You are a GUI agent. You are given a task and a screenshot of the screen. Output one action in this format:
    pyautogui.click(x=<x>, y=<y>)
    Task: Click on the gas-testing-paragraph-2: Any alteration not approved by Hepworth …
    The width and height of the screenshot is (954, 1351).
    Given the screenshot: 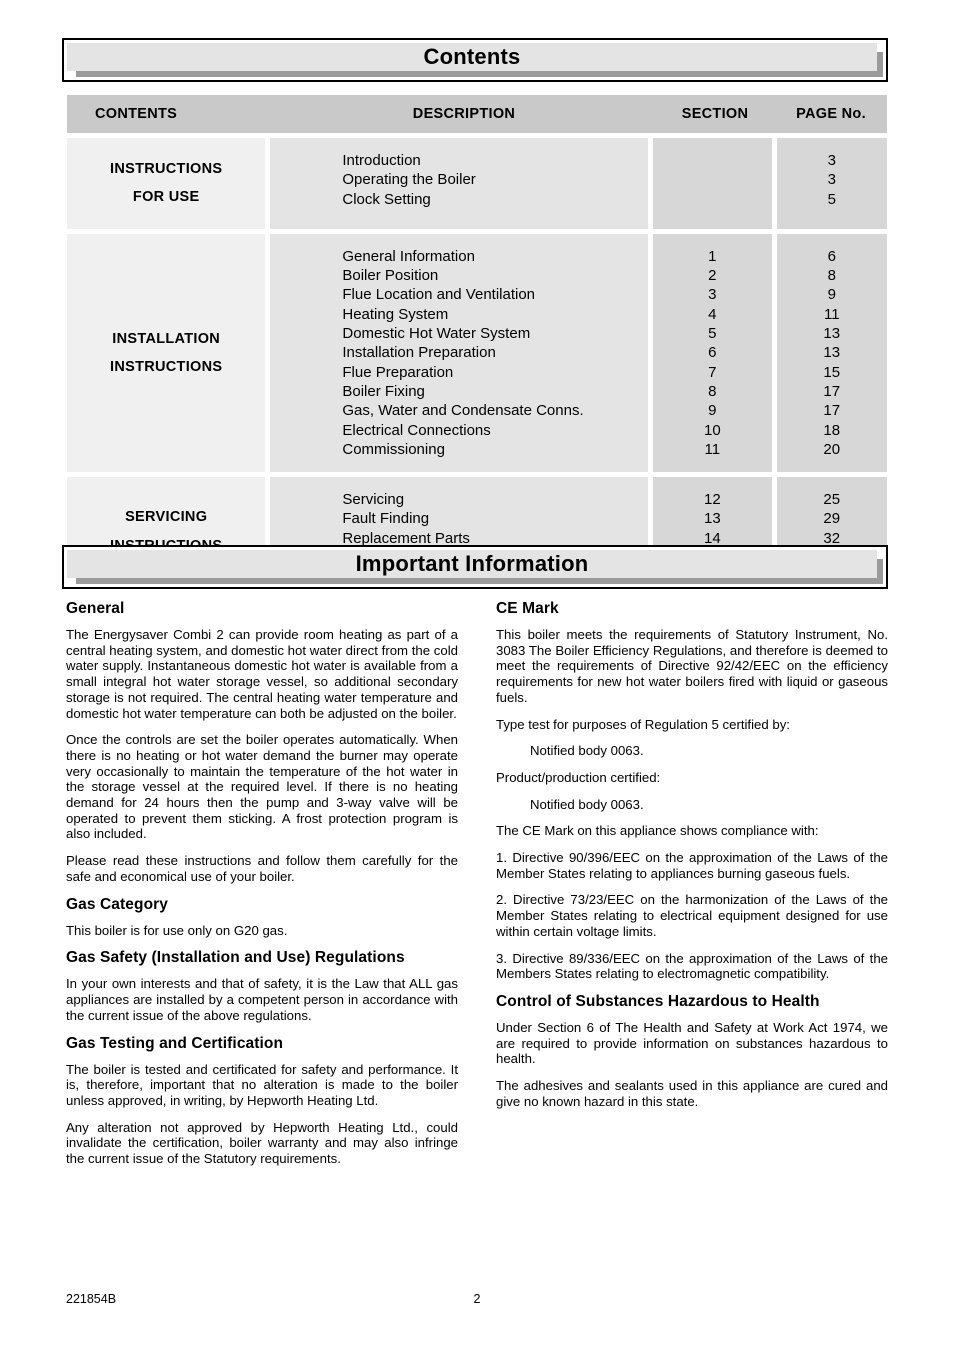 What is the action you would take?
    pyautogui.click(x=262, y=1143)
    